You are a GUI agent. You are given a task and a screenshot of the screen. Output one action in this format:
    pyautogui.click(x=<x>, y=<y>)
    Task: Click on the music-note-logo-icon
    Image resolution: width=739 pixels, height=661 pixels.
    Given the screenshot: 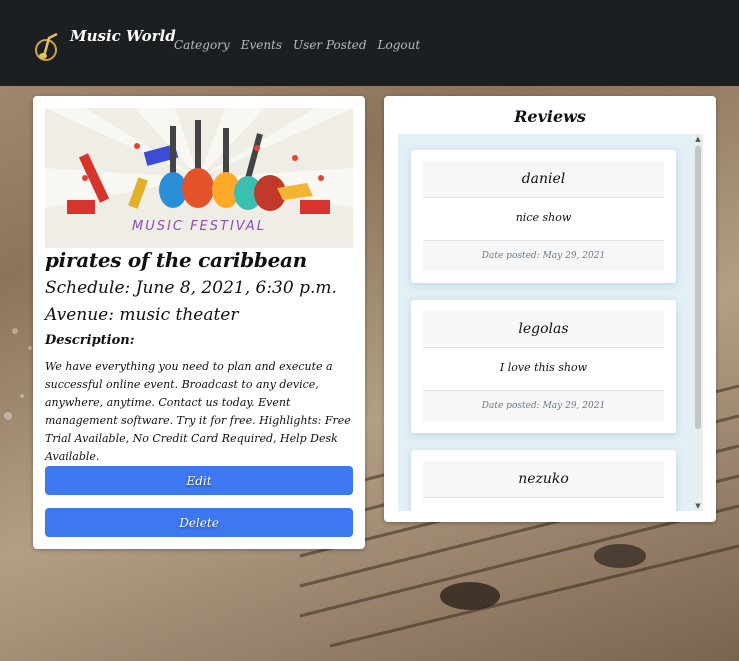 What is the action you would take?
    pyautogui.click(x=48, y=47)
    